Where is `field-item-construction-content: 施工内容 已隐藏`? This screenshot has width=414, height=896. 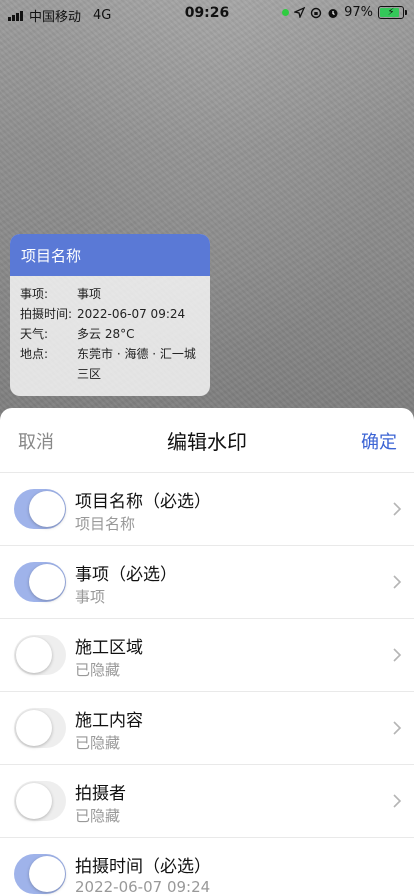
field-item-construction-content: 施工内容 已隐藏 is located at coordinates (207, 727).